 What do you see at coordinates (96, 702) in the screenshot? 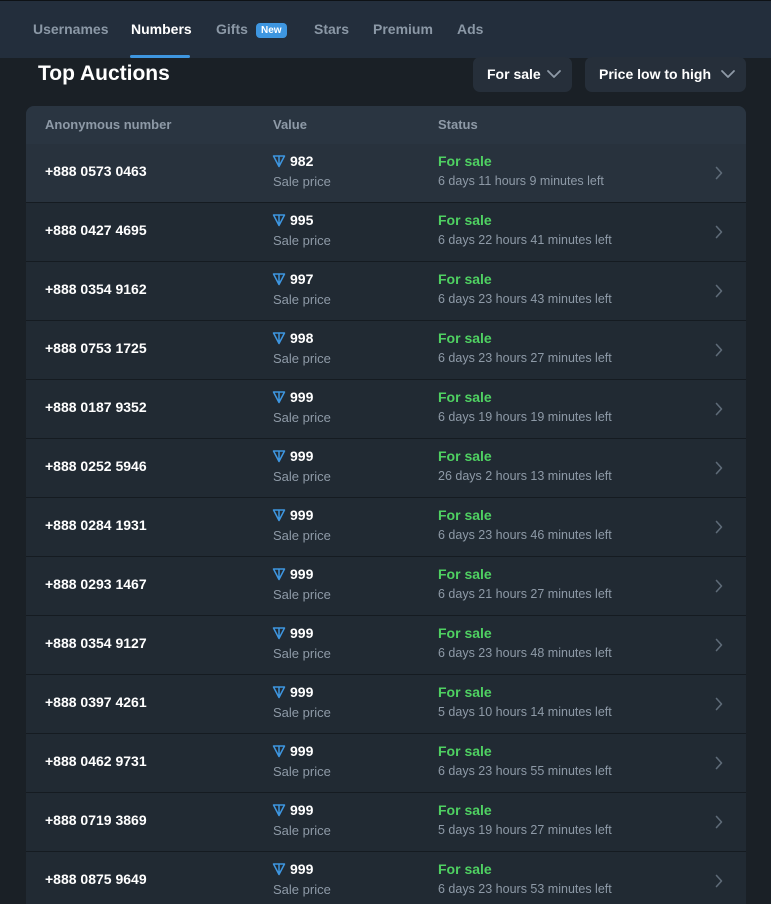
I see `phone-number: +888 0397 4261` at bounding box center [96, 702].